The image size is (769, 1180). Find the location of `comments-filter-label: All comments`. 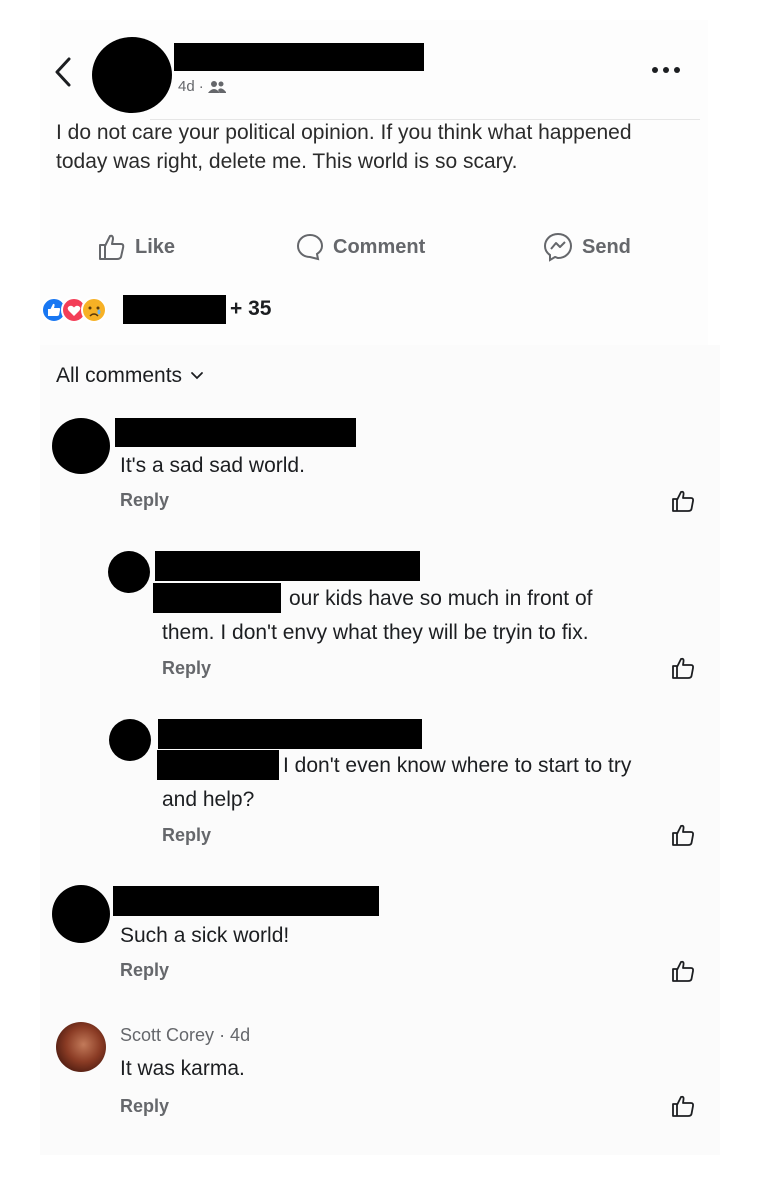

comments-filter-label: All comments is located at coordinates (119, 375).